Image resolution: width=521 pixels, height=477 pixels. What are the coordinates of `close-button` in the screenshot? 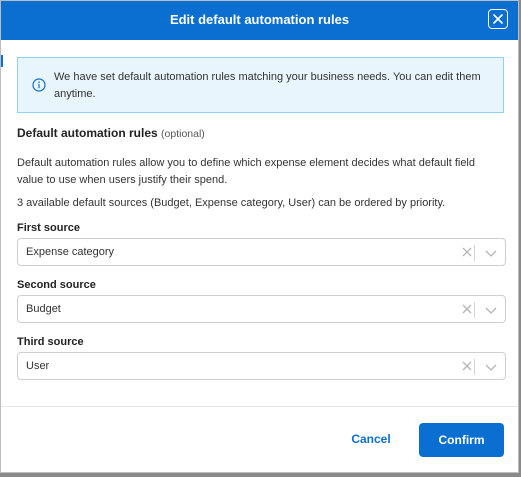 It's located at (498, 19).